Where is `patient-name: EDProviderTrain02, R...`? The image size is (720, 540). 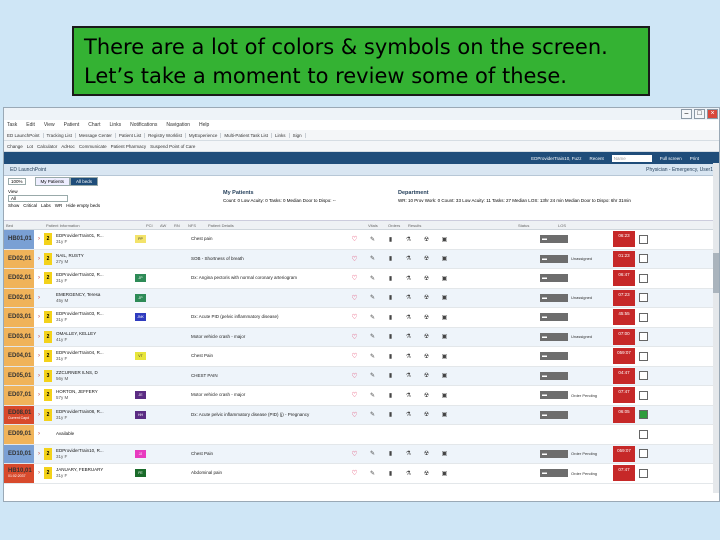 patient-name: EDProviderTrain02, R... is located at coordinates (80, 274).